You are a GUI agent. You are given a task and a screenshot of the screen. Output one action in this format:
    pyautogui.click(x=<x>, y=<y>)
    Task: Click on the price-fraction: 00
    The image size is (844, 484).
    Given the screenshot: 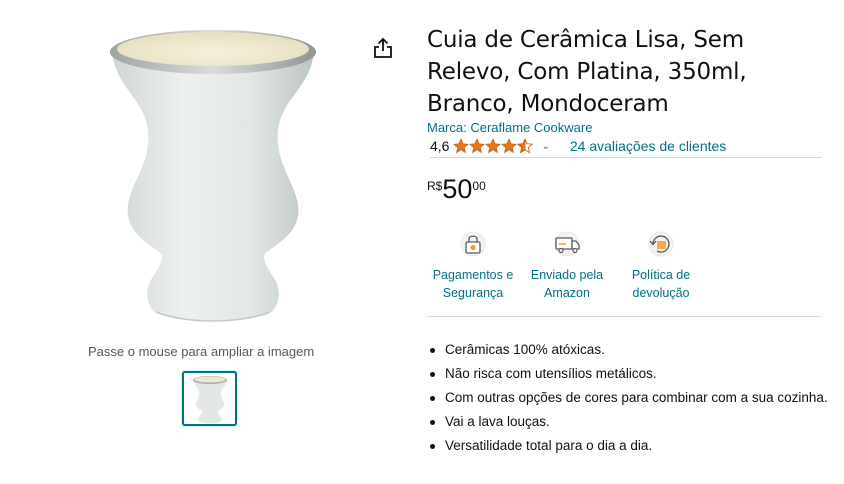 What is the action you would take?
    pyautogui.click(x=479, y=186)
    